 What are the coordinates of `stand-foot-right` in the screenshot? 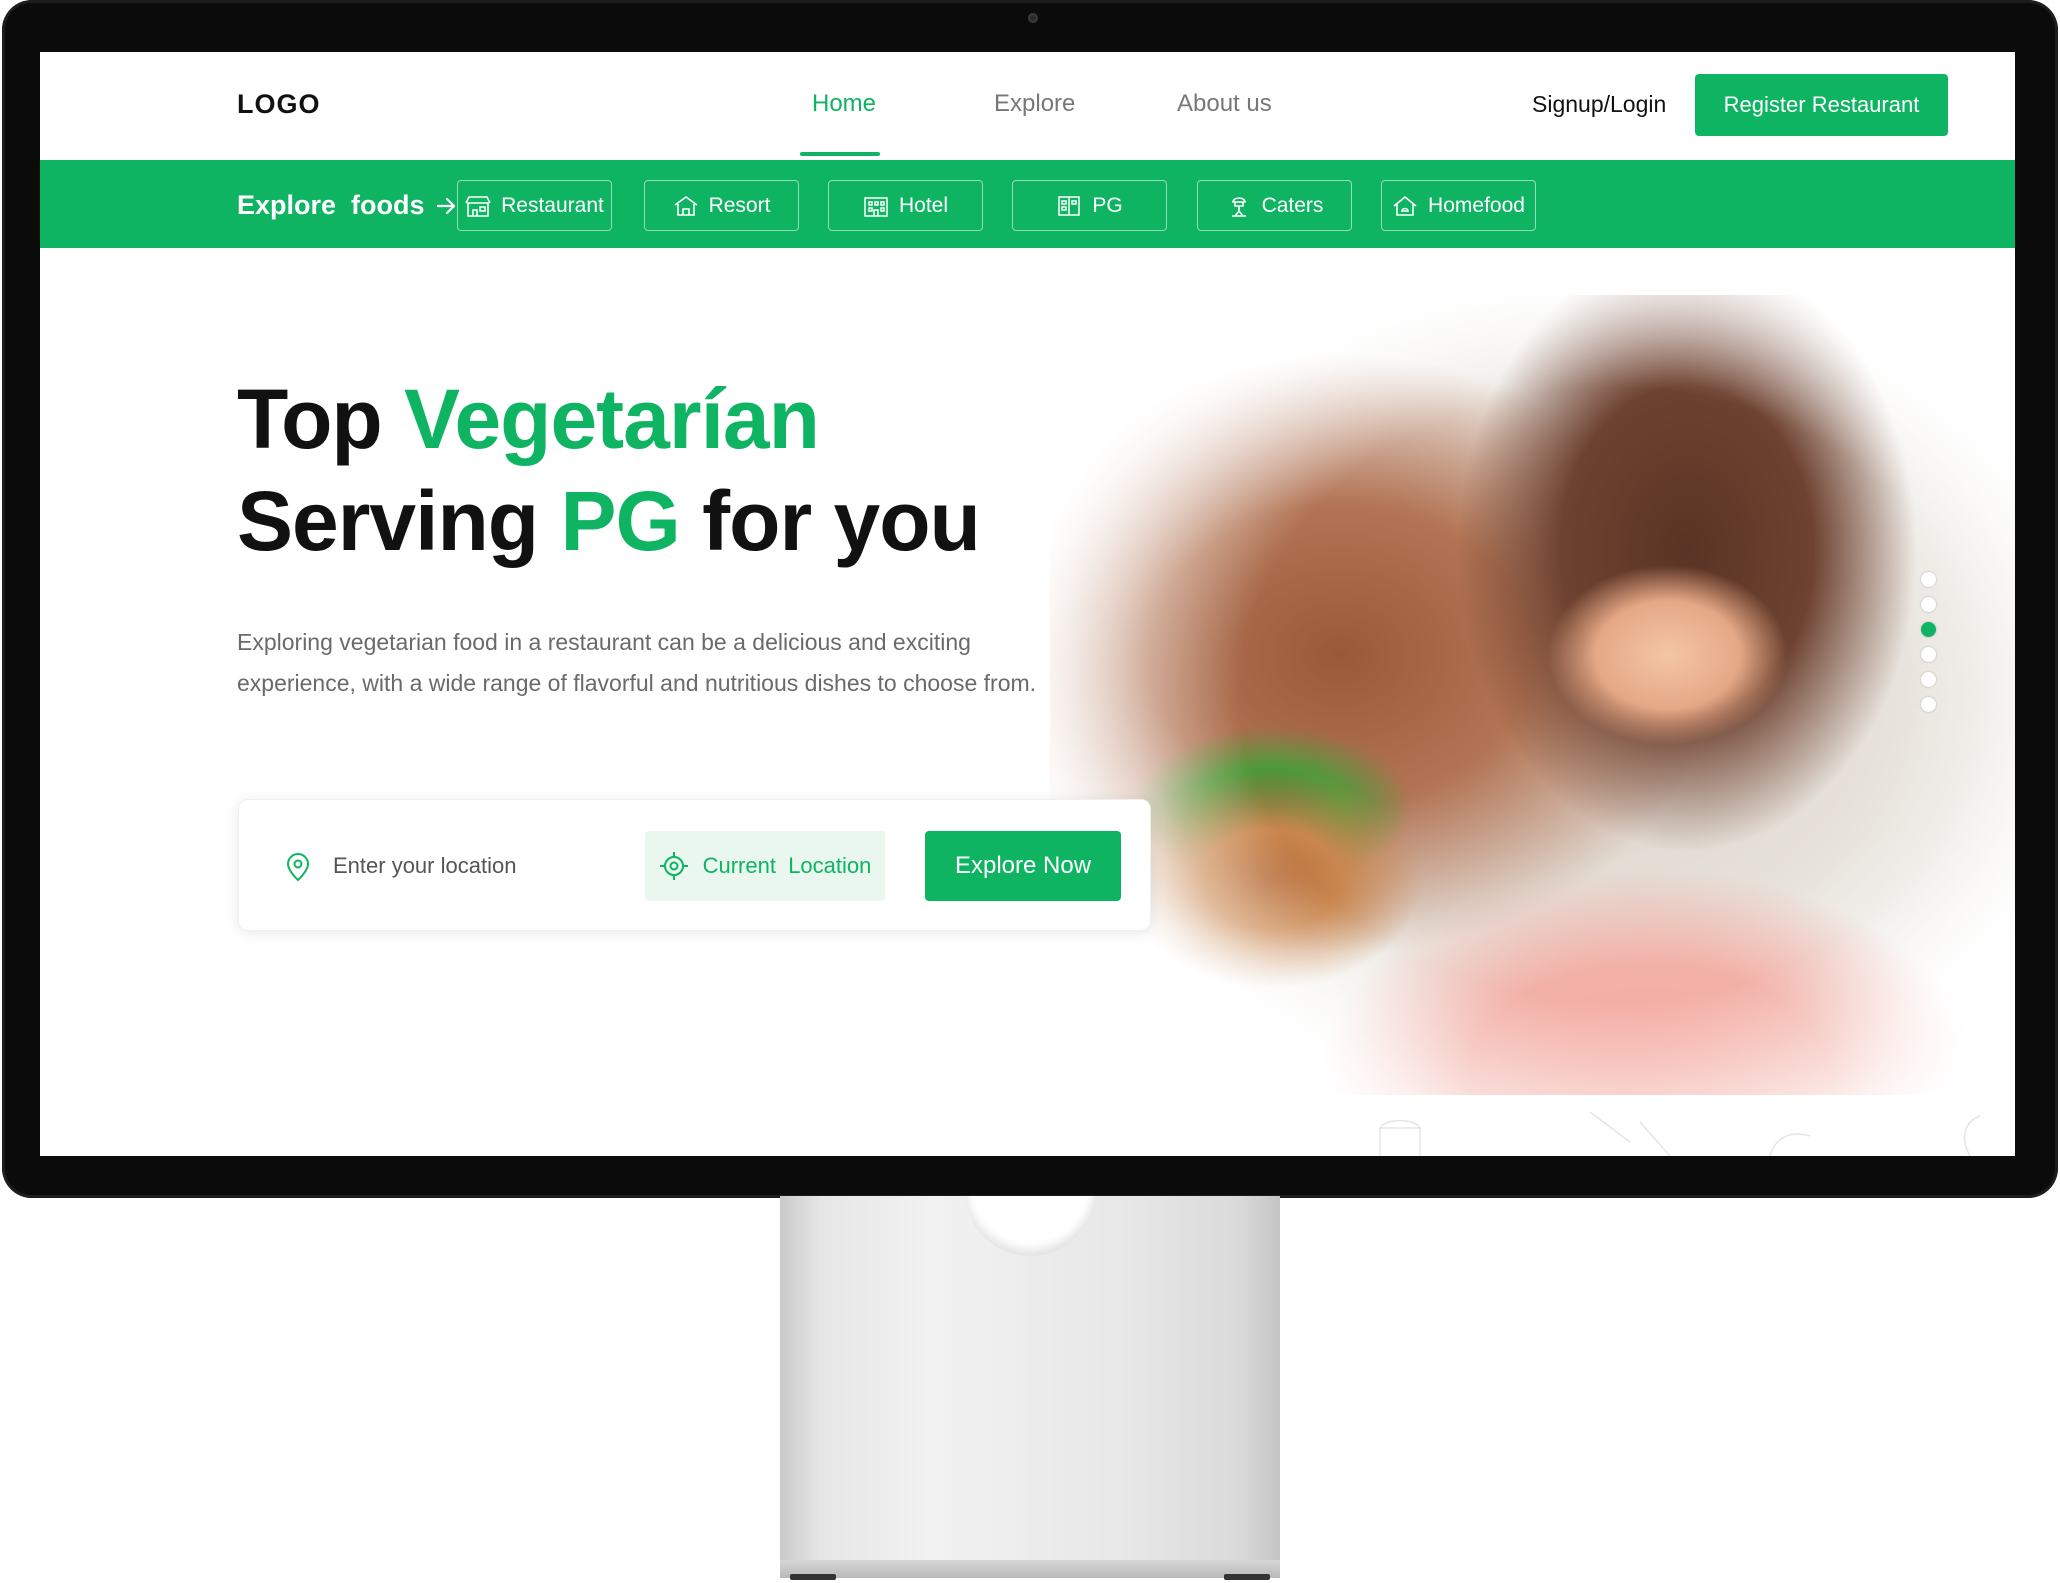 It's located at (1247, 1577).